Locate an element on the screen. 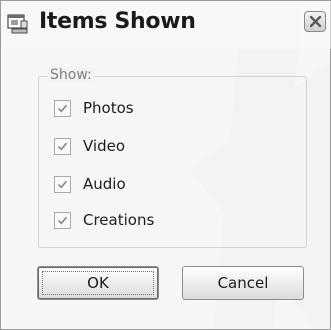  creations-checkbox is located at coordinates (62, 220).